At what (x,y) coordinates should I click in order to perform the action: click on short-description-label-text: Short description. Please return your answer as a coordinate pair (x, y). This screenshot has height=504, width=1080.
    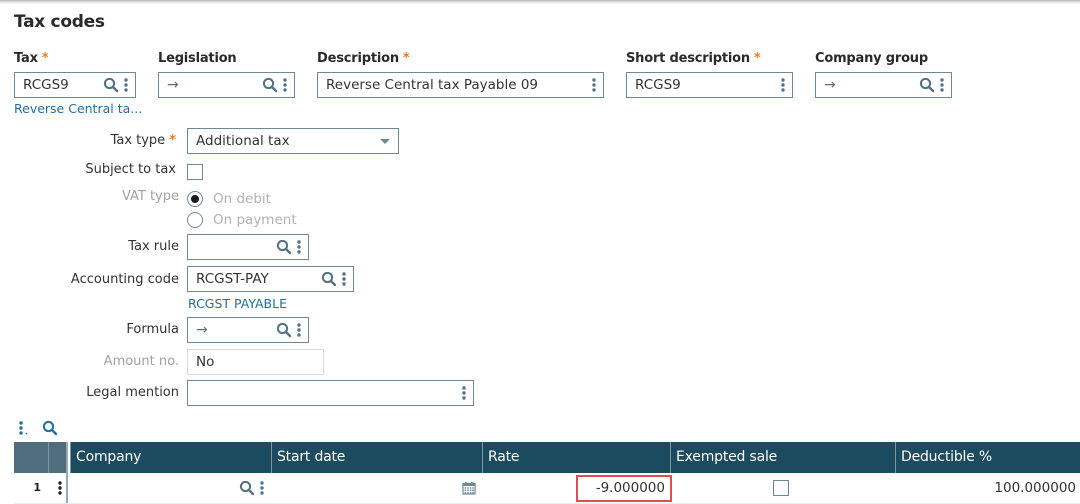
    Looking at the image, I should click on (688, 58).